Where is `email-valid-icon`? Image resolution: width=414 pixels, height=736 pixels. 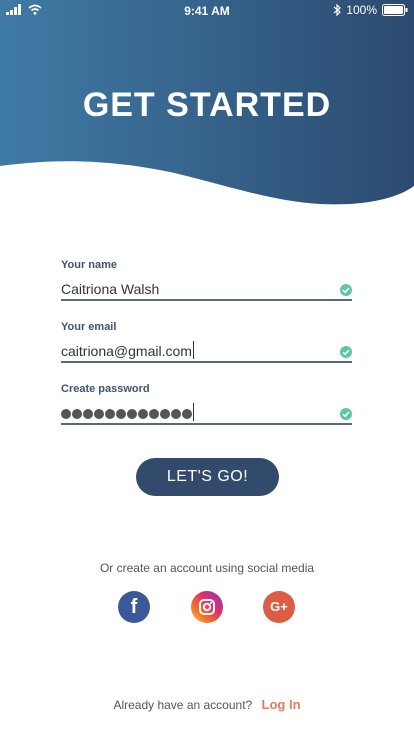
email-valid-icon is located at coordinates (346, 352).